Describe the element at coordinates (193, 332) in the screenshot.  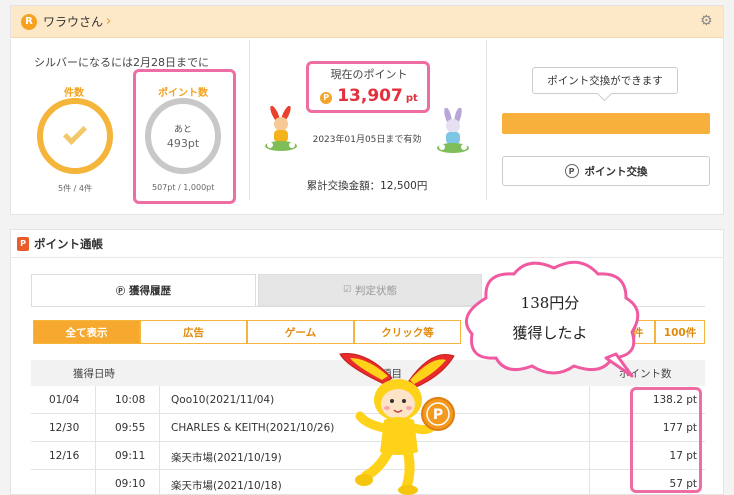
I see `filter-ads: 広告` at that location.